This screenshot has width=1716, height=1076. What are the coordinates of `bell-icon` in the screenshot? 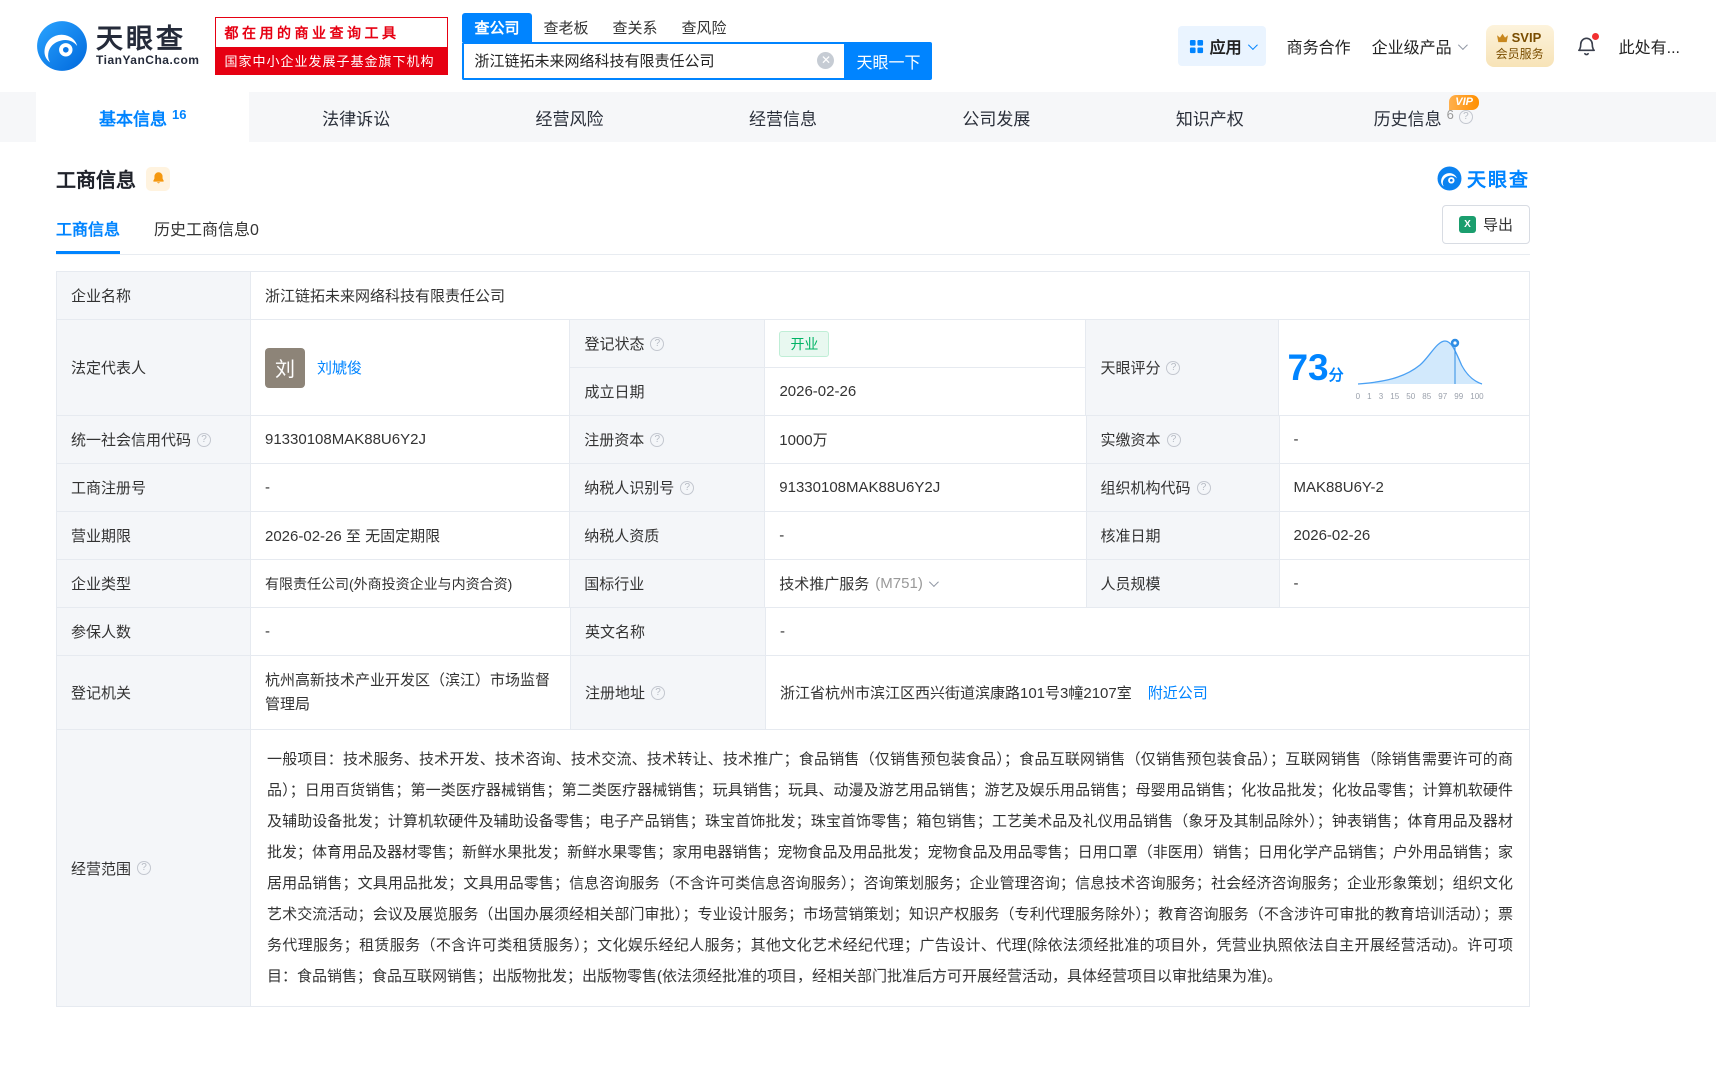 It's located at (158, 178).